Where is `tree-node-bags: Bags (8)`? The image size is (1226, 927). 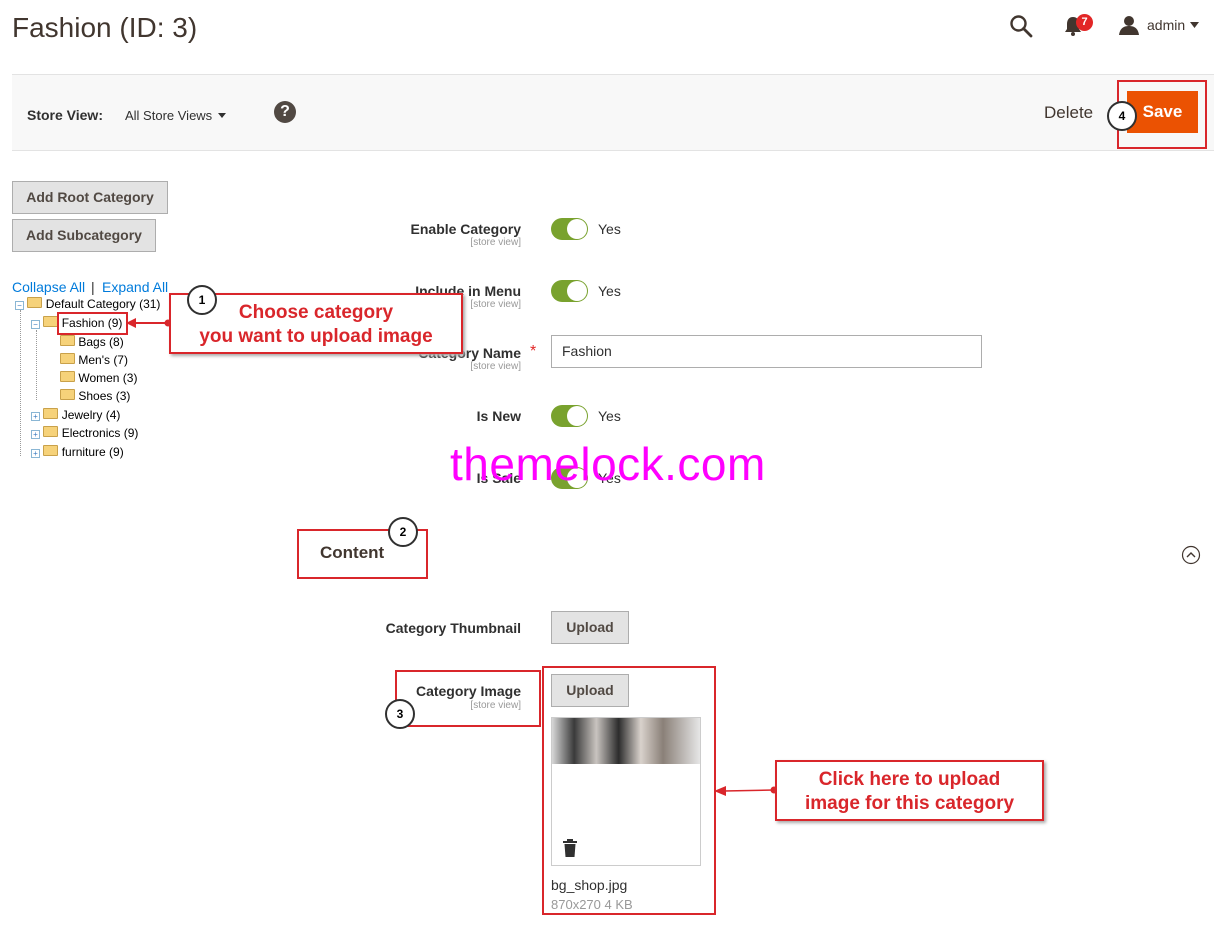
tree-node-bags: Bags (8) is located at coordinates (92, 342).